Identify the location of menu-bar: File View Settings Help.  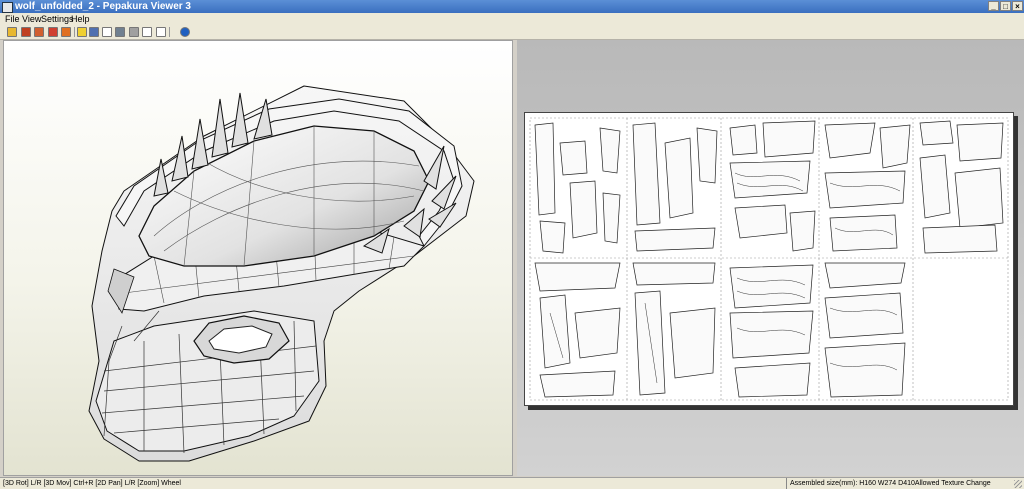
(512, 19).